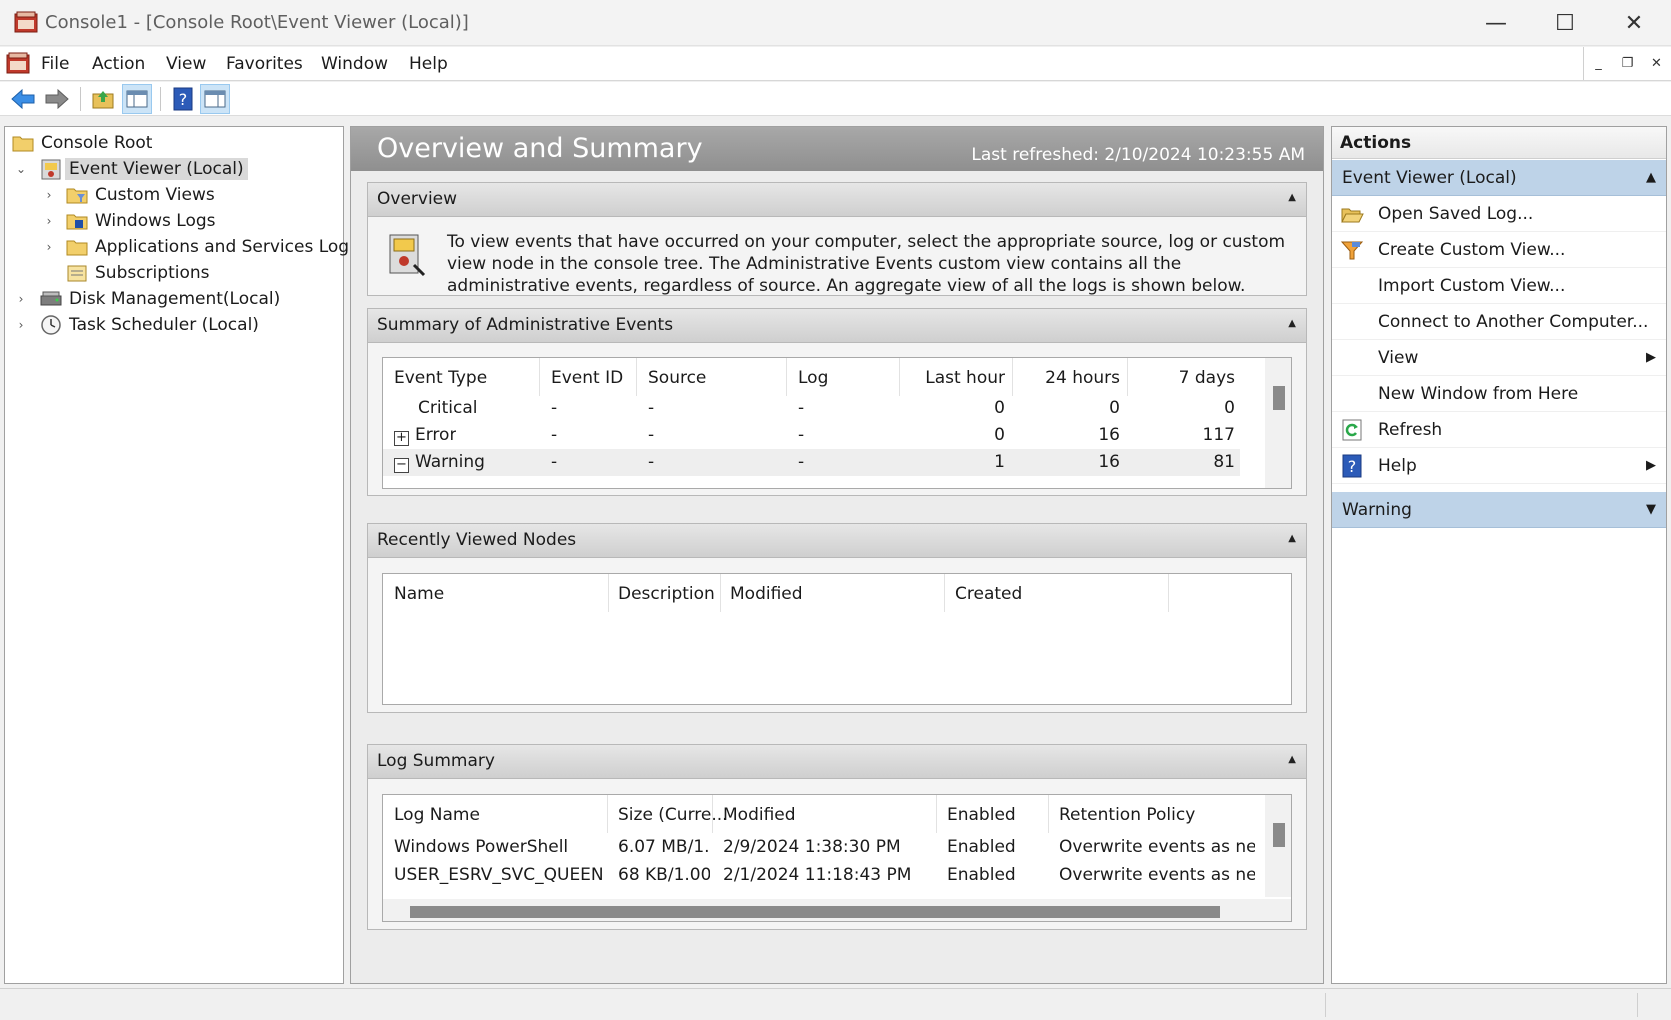 Image resolution: width=1671 pixels, height=1020 pixels. I want to click on section-title: Recently Viewed Nodes, so click(477, 540).